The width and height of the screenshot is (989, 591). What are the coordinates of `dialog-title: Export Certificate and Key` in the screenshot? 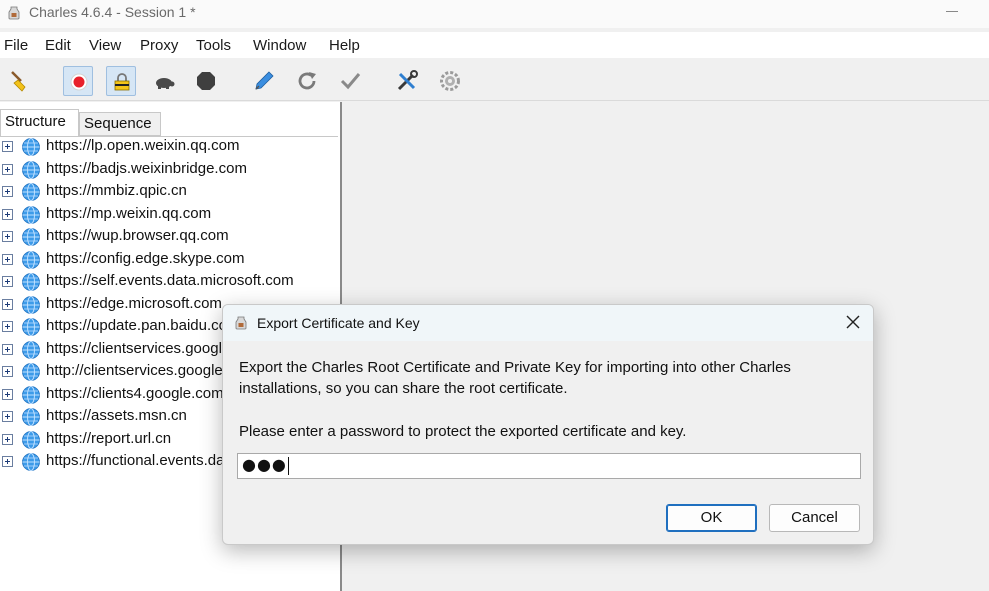 It's located at (338, 323).